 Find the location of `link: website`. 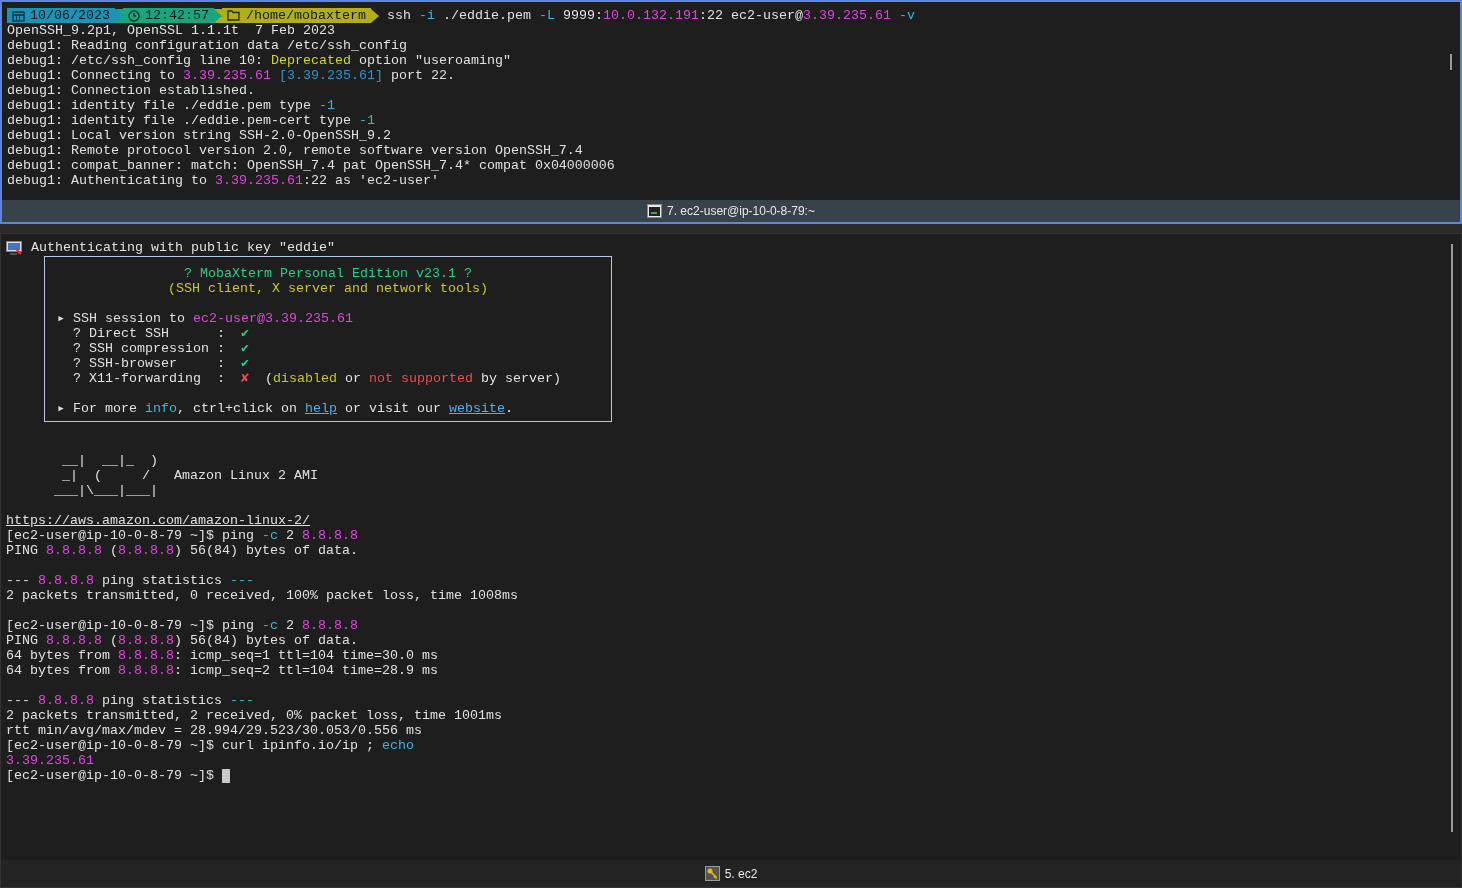

link: website is located at coordinates (477, 408).